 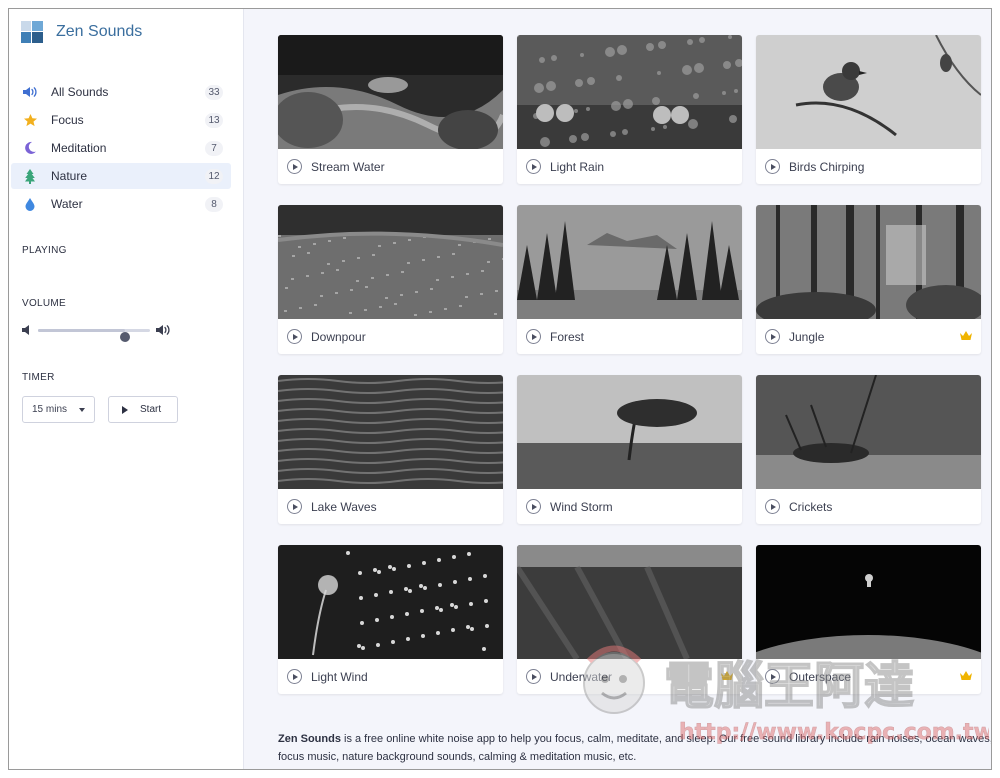 What do you see at coordinates (629, 336) in the screenshot?
I see `sound-card-footer: Forest` at bounding box center [629, 336].